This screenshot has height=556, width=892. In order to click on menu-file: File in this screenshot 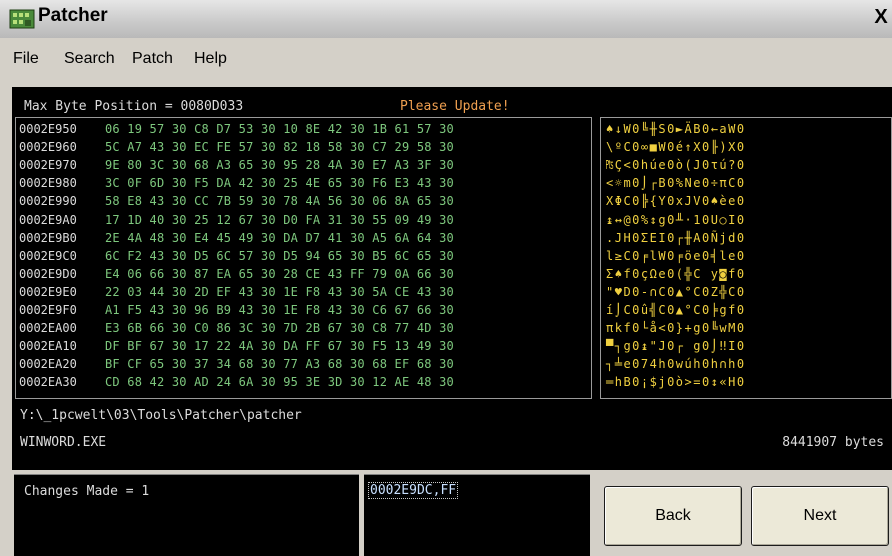, I will do `click(26, 59)`.